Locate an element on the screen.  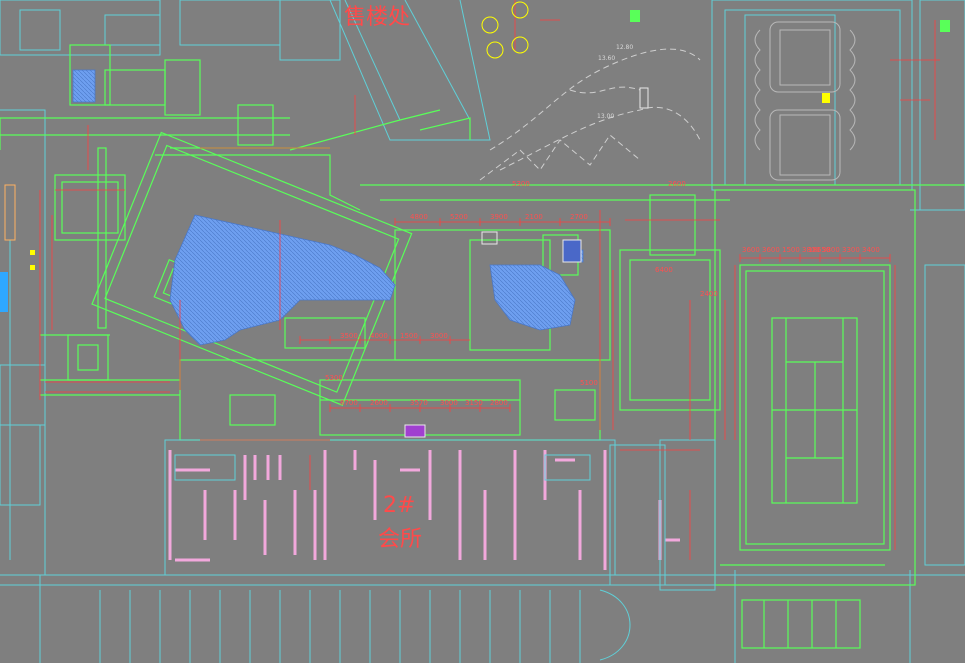
dimension-label: 2800 is located at coordinates (499, 403).